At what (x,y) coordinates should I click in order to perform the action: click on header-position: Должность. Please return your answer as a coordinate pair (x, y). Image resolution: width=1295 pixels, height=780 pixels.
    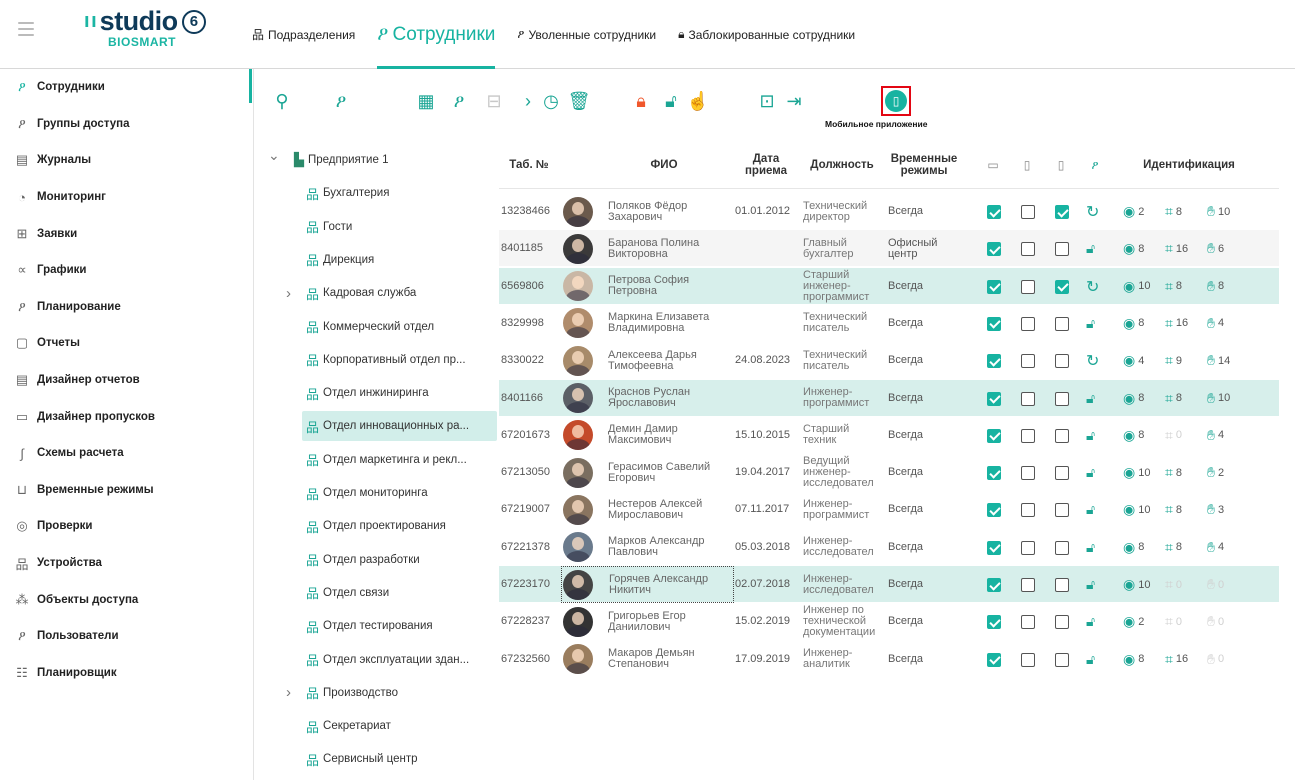
    Looking at the image, I should click on (842, 164).